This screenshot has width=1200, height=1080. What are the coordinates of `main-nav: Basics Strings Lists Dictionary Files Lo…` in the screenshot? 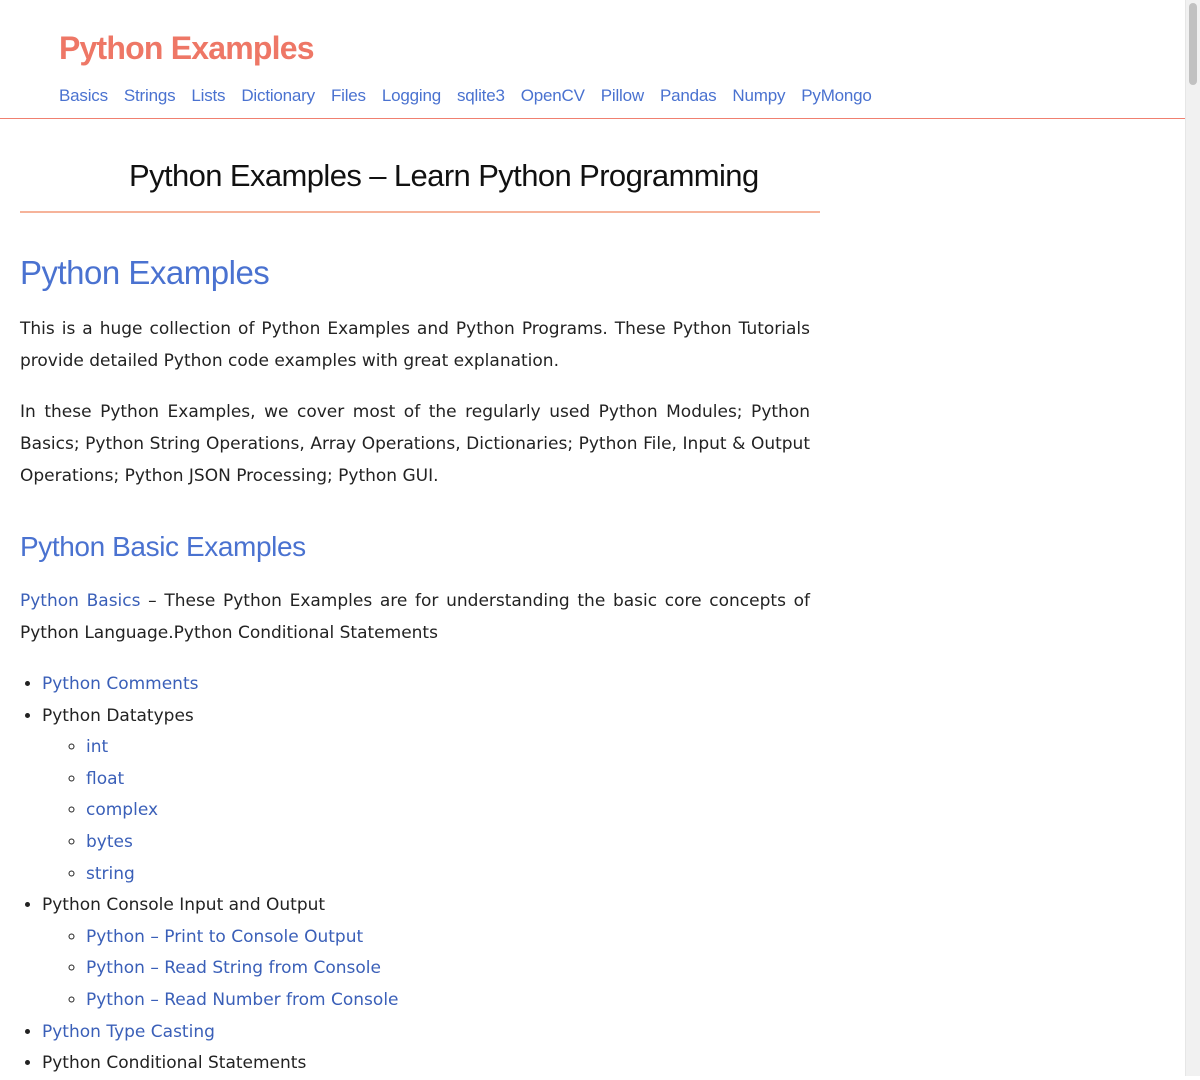 It's located at (465, 96).